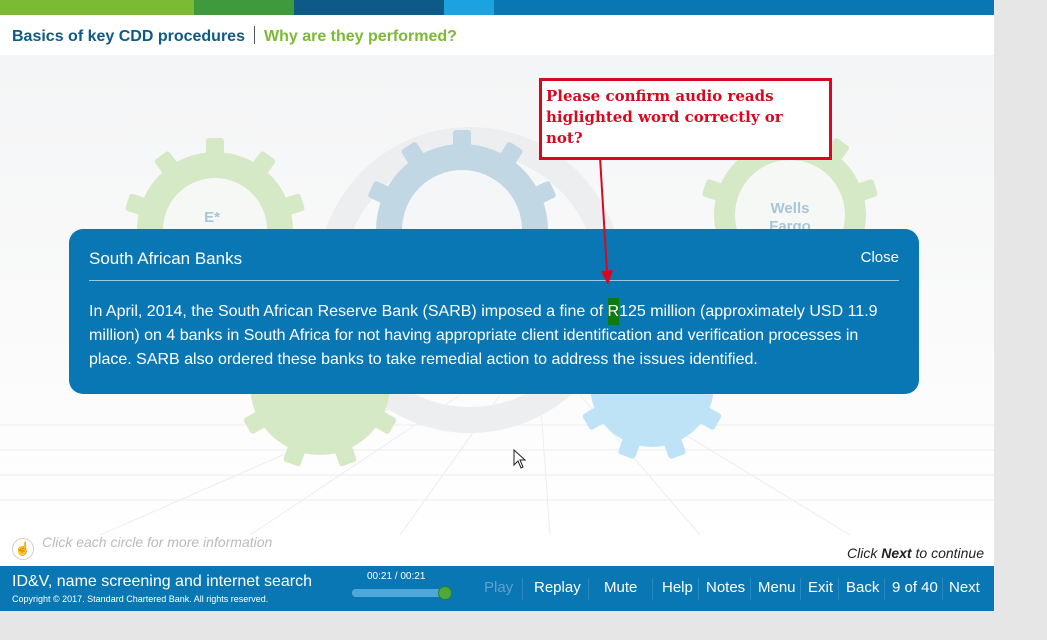 The image size is (1047, 640). What do you see at coordinates (166, 258) in the screenshot?
I see `dialog-title: South African Banks` at bounding box center [166, 258].